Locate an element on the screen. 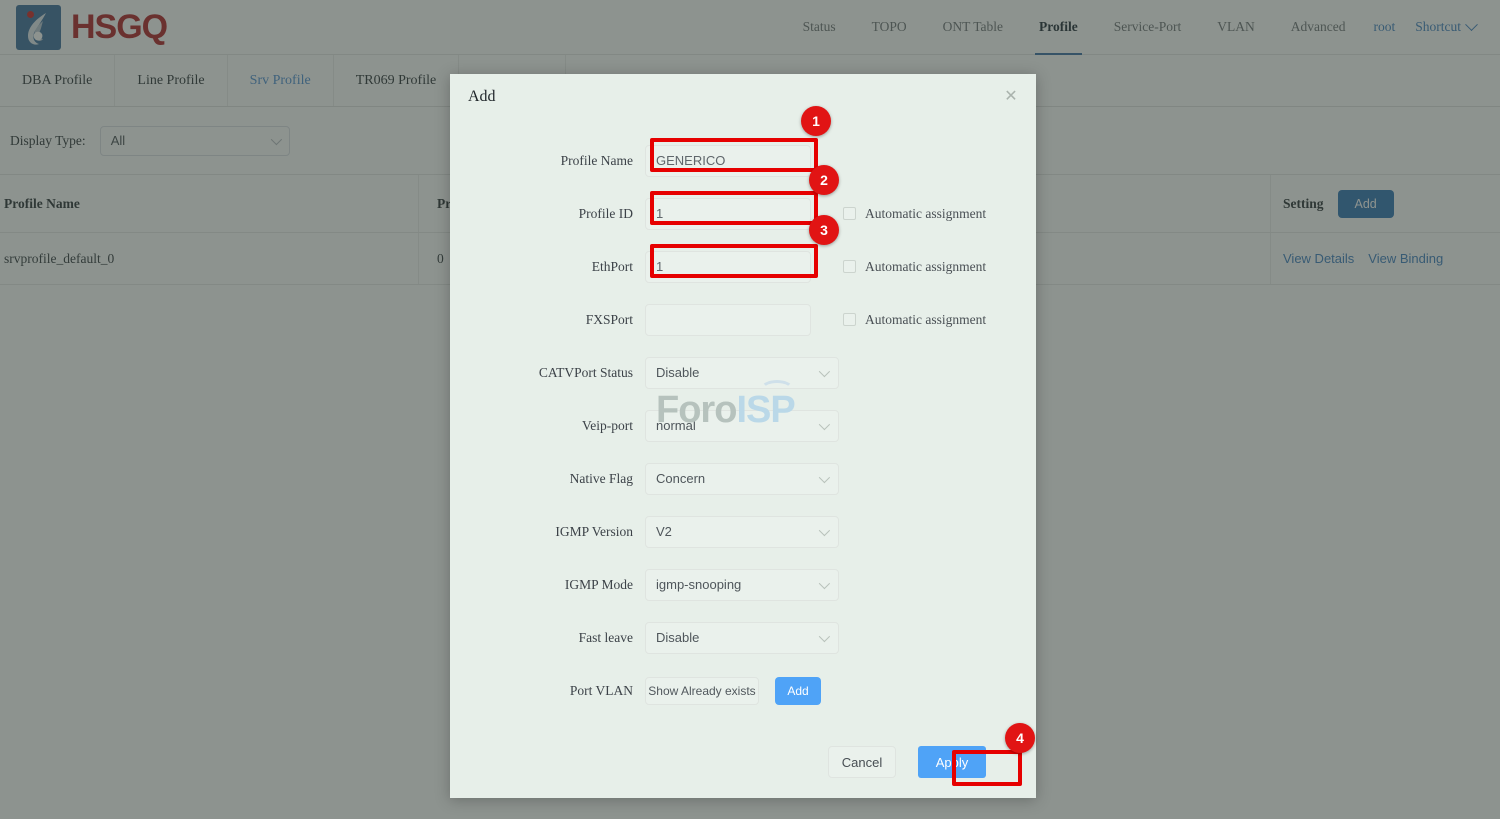 The height and width of the screenshot is (819, 1500). catv-port-status-select: Disable is located at coordinates (742, 372).